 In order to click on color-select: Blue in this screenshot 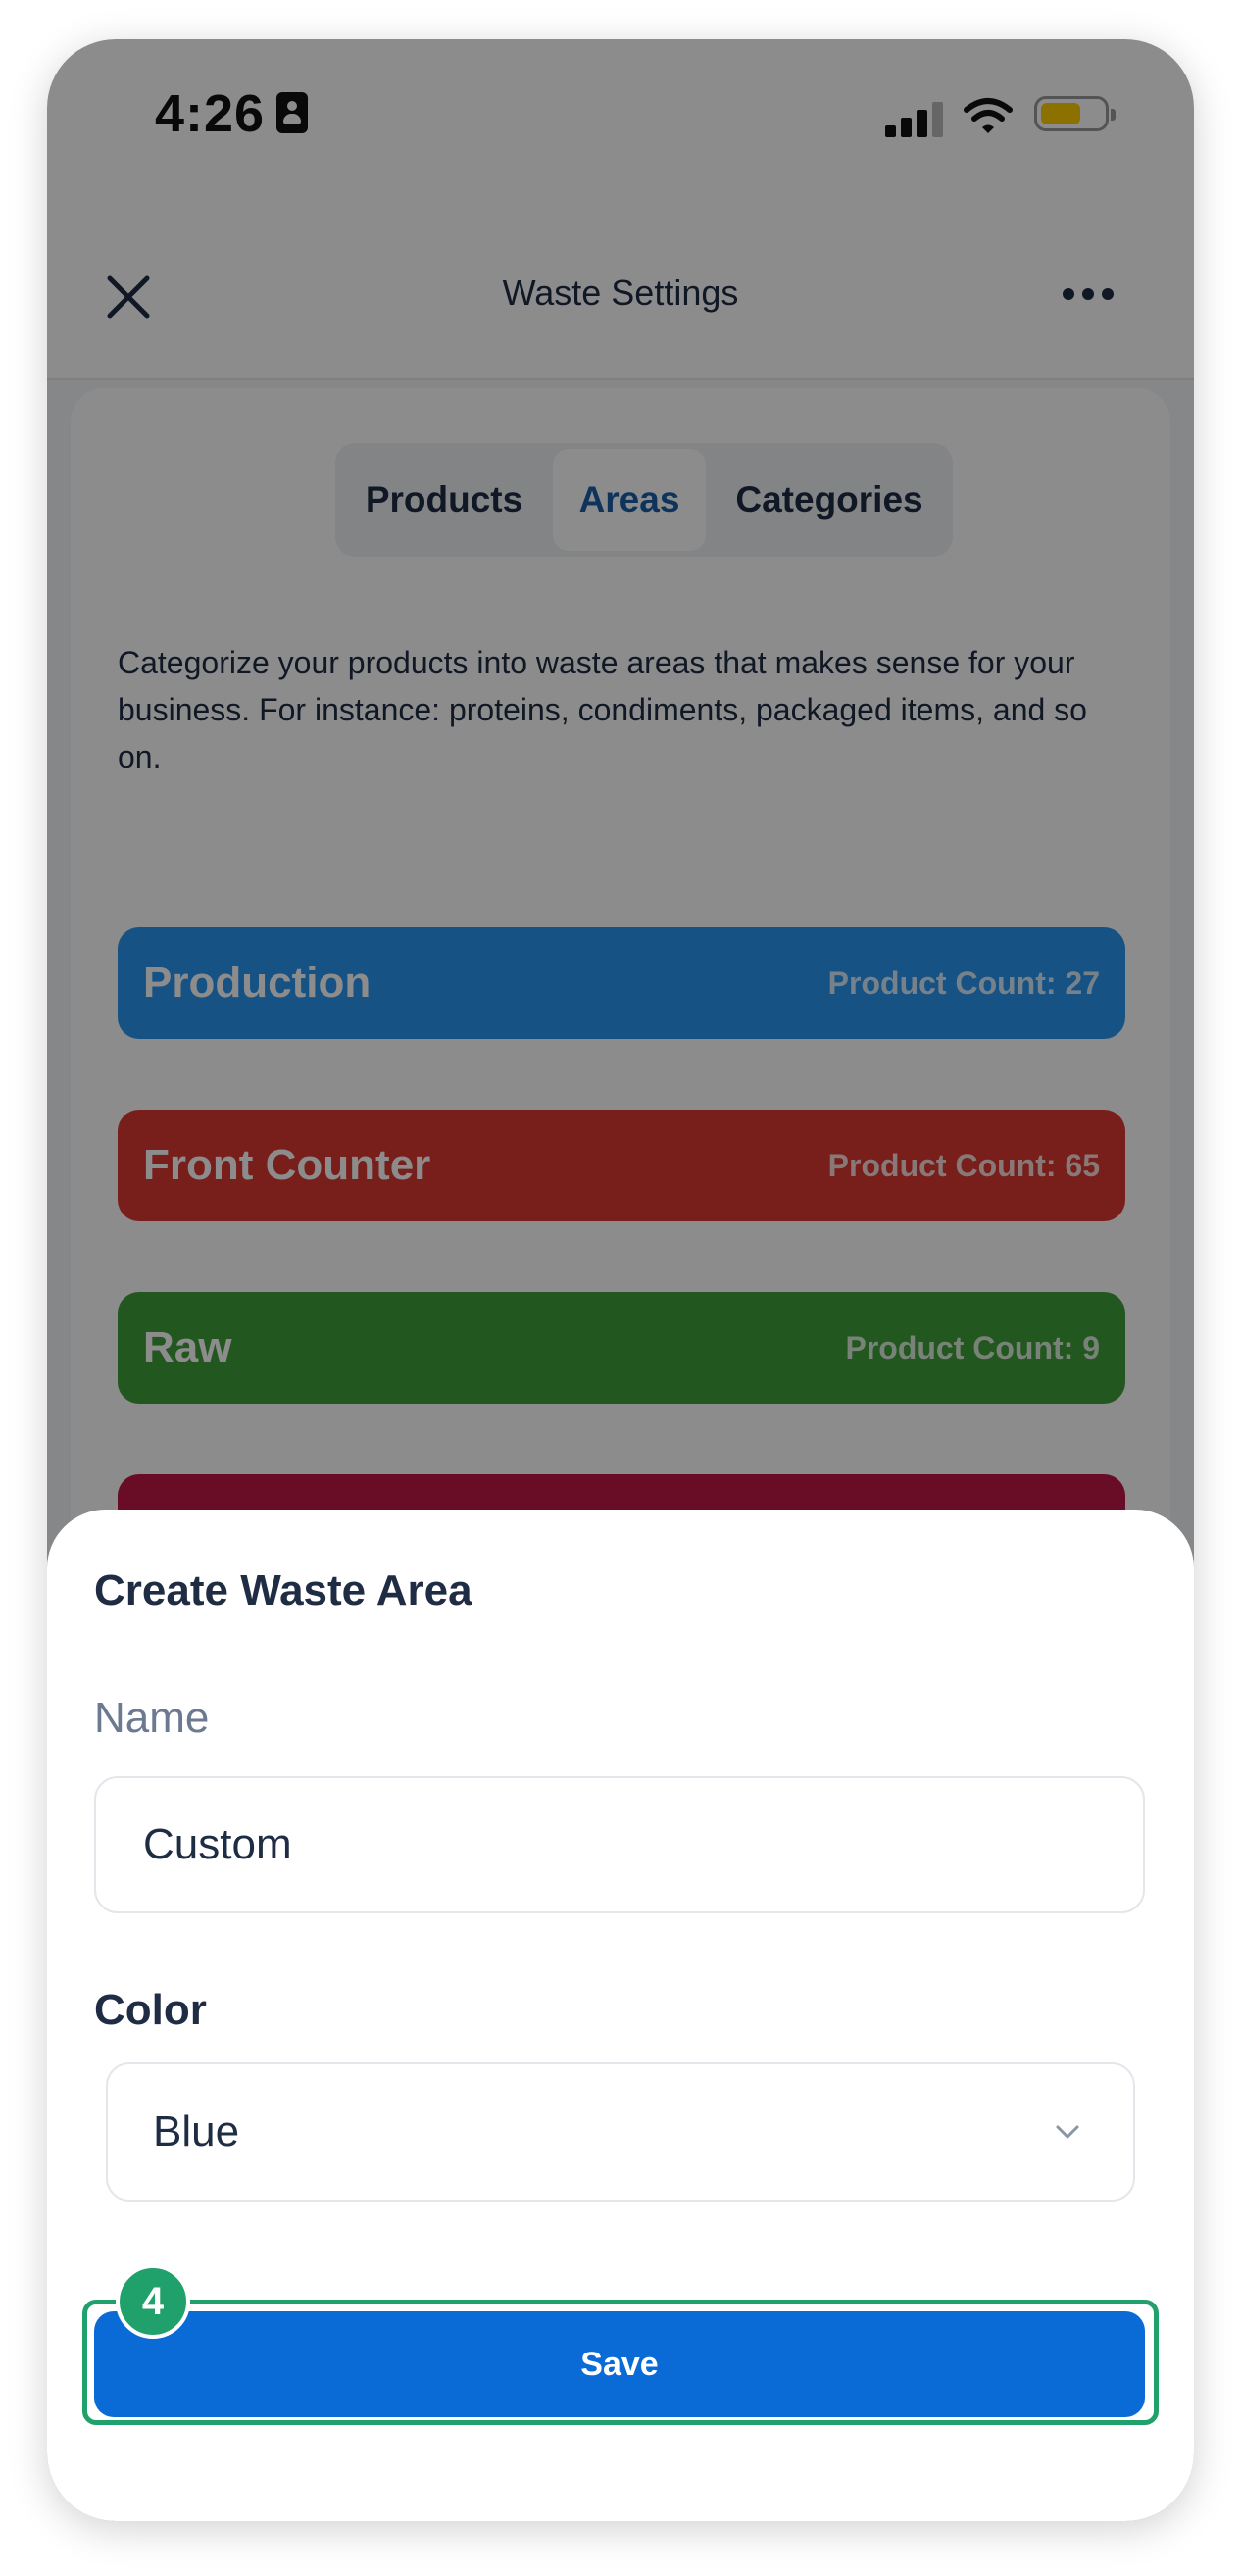, I will do `click(620, 2132)`.